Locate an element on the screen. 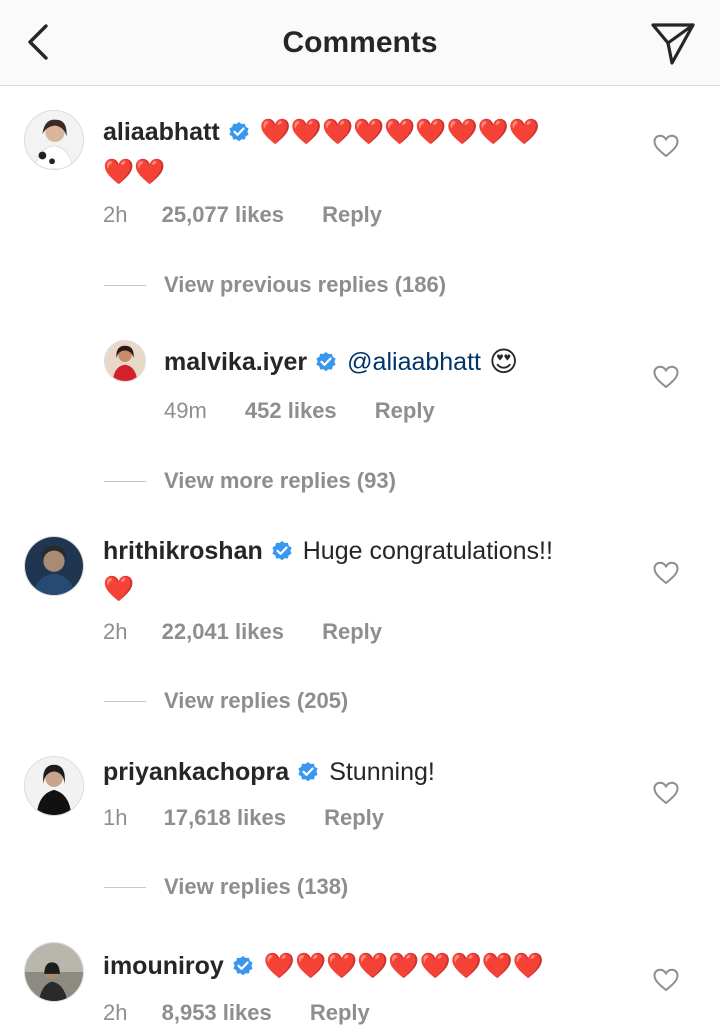 Image resolution: width=720 pixels, height=1036 pixels. username: aliaabhatt is located at coordinates (161, 132).